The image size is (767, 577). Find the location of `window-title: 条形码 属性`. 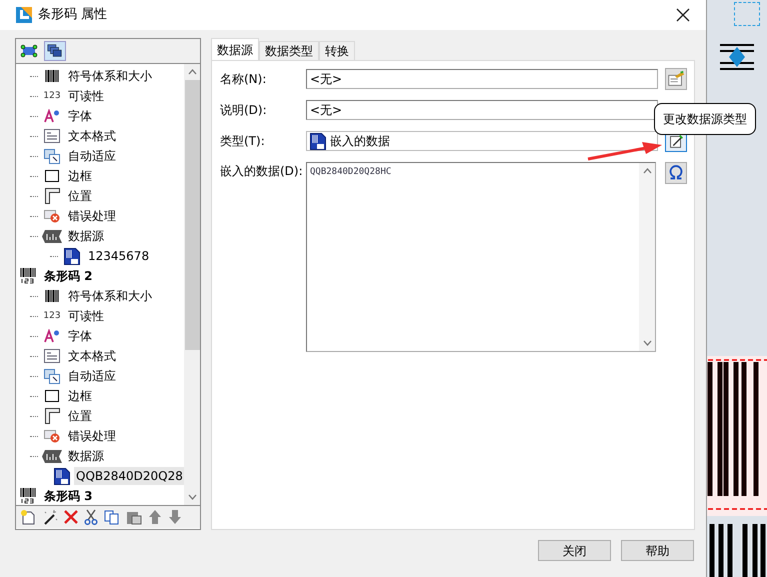

window-title: 条形码 属性 is located at coordinates (73, 15).